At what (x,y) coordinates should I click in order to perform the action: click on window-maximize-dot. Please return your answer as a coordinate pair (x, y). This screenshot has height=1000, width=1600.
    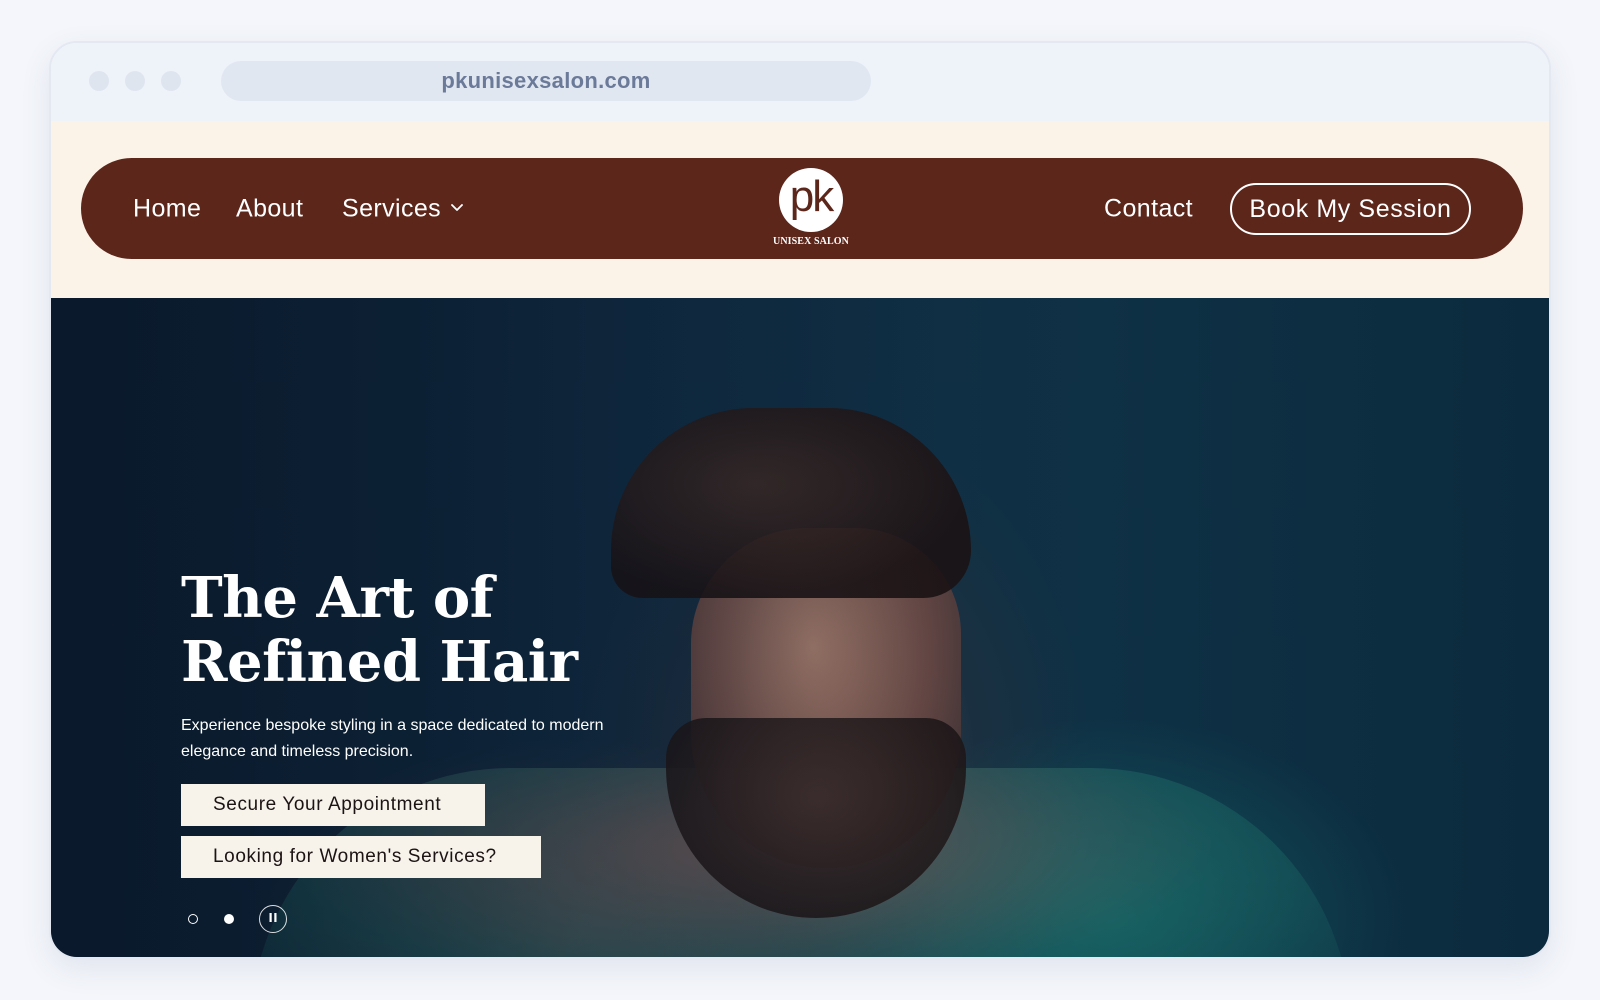
    Looking at the image, I should click on (171, 81).